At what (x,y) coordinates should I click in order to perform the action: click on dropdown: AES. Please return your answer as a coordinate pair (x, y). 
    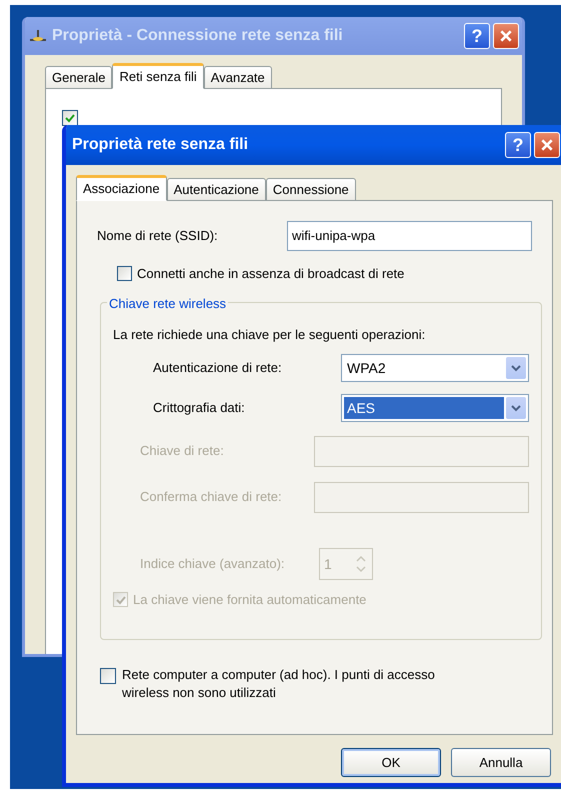
    Looking at the image, I should click on (435, 408).